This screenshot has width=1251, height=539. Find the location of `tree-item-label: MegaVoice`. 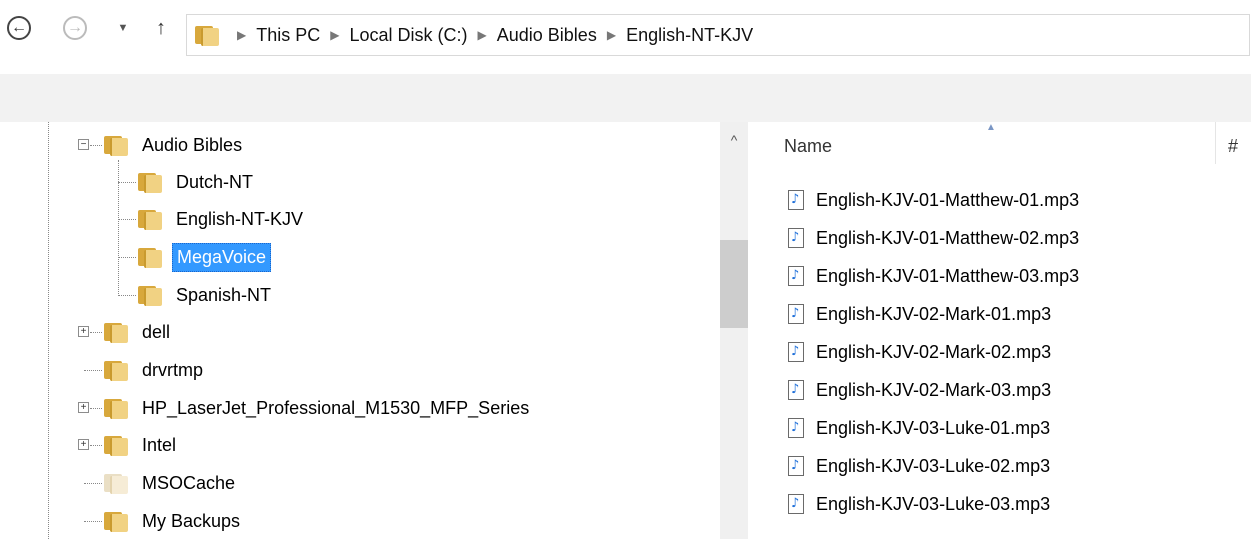

tree-item-label: MegaVoice is located at coordinates (222, 257).